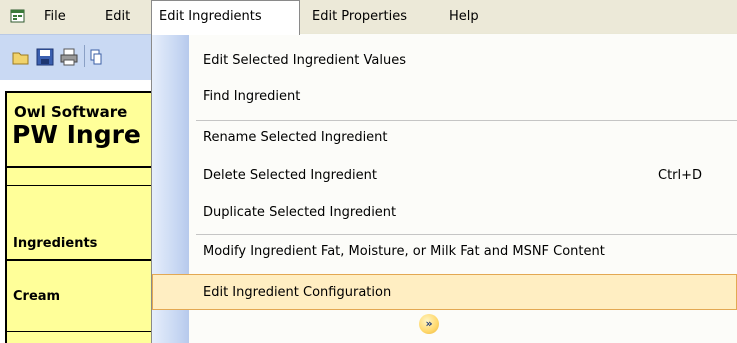 The image size is (737, 343). What do you see at coordinates (55, 17) in the screenshot?
I see `menu-file: File` at bounding box center [55, 17].